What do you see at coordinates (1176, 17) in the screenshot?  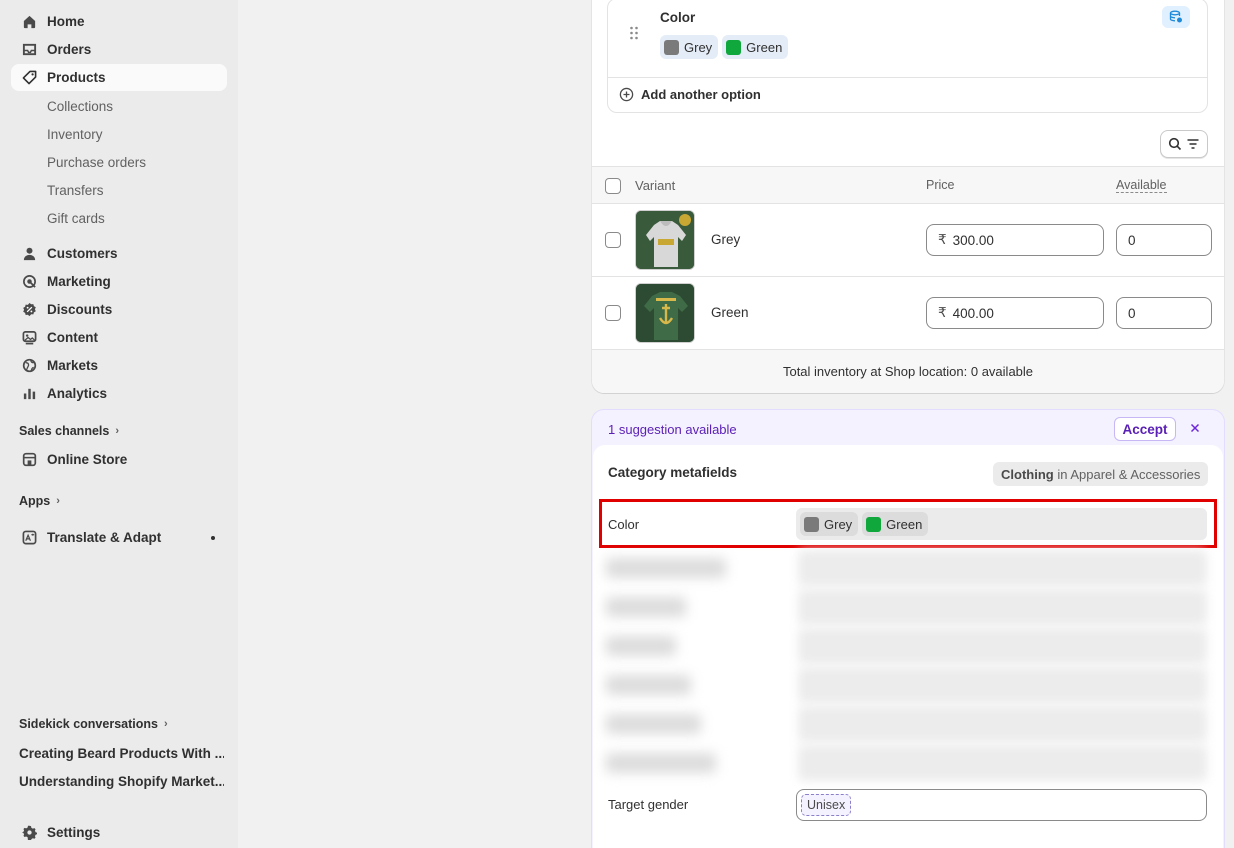 I see `metafield-connected-icon` at bounding box center [1176, 17].